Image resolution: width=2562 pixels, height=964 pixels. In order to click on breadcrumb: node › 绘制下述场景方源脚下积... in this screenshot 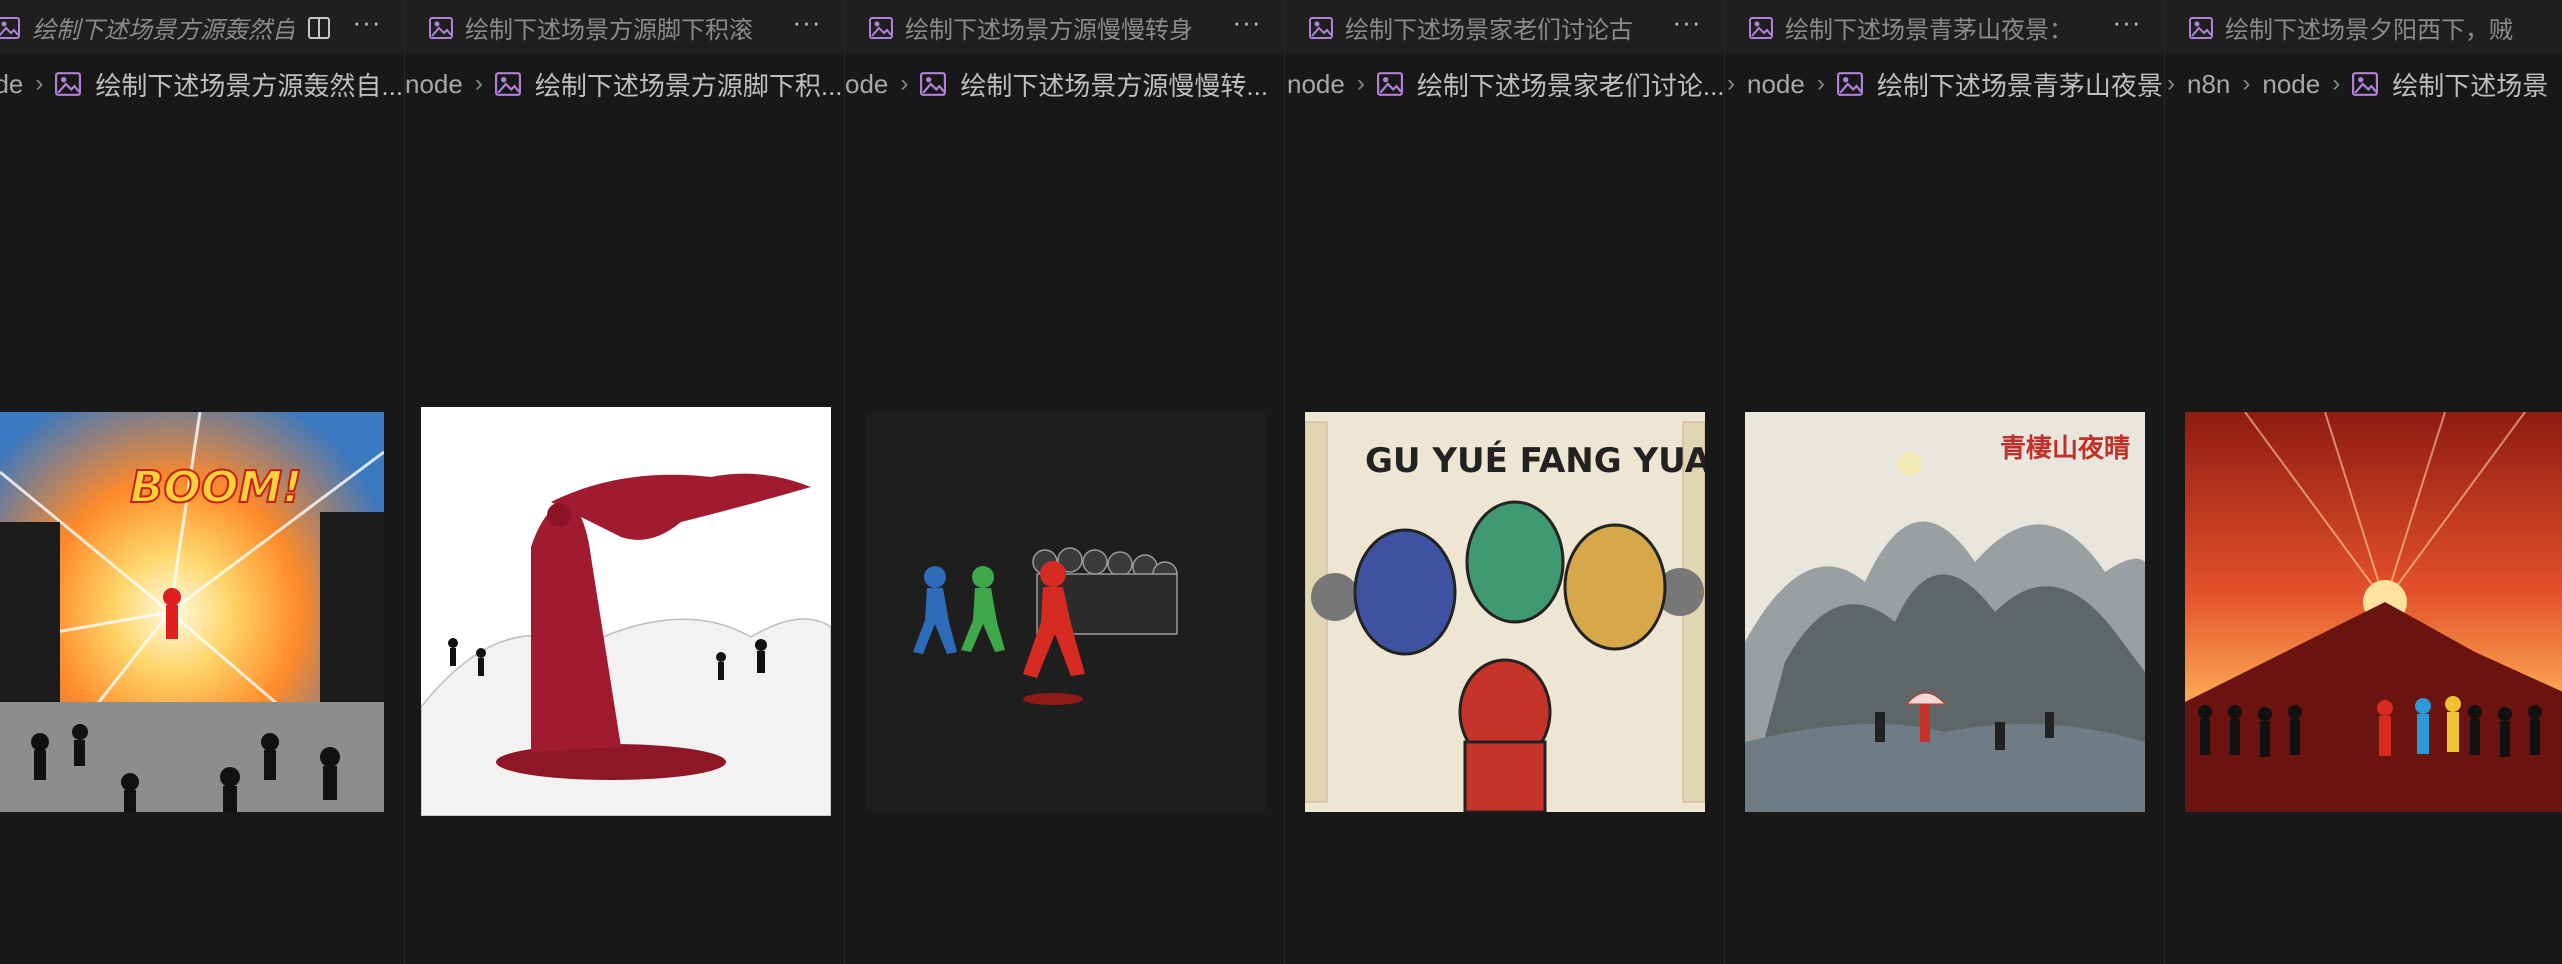, I will do `click(624, 84)`.